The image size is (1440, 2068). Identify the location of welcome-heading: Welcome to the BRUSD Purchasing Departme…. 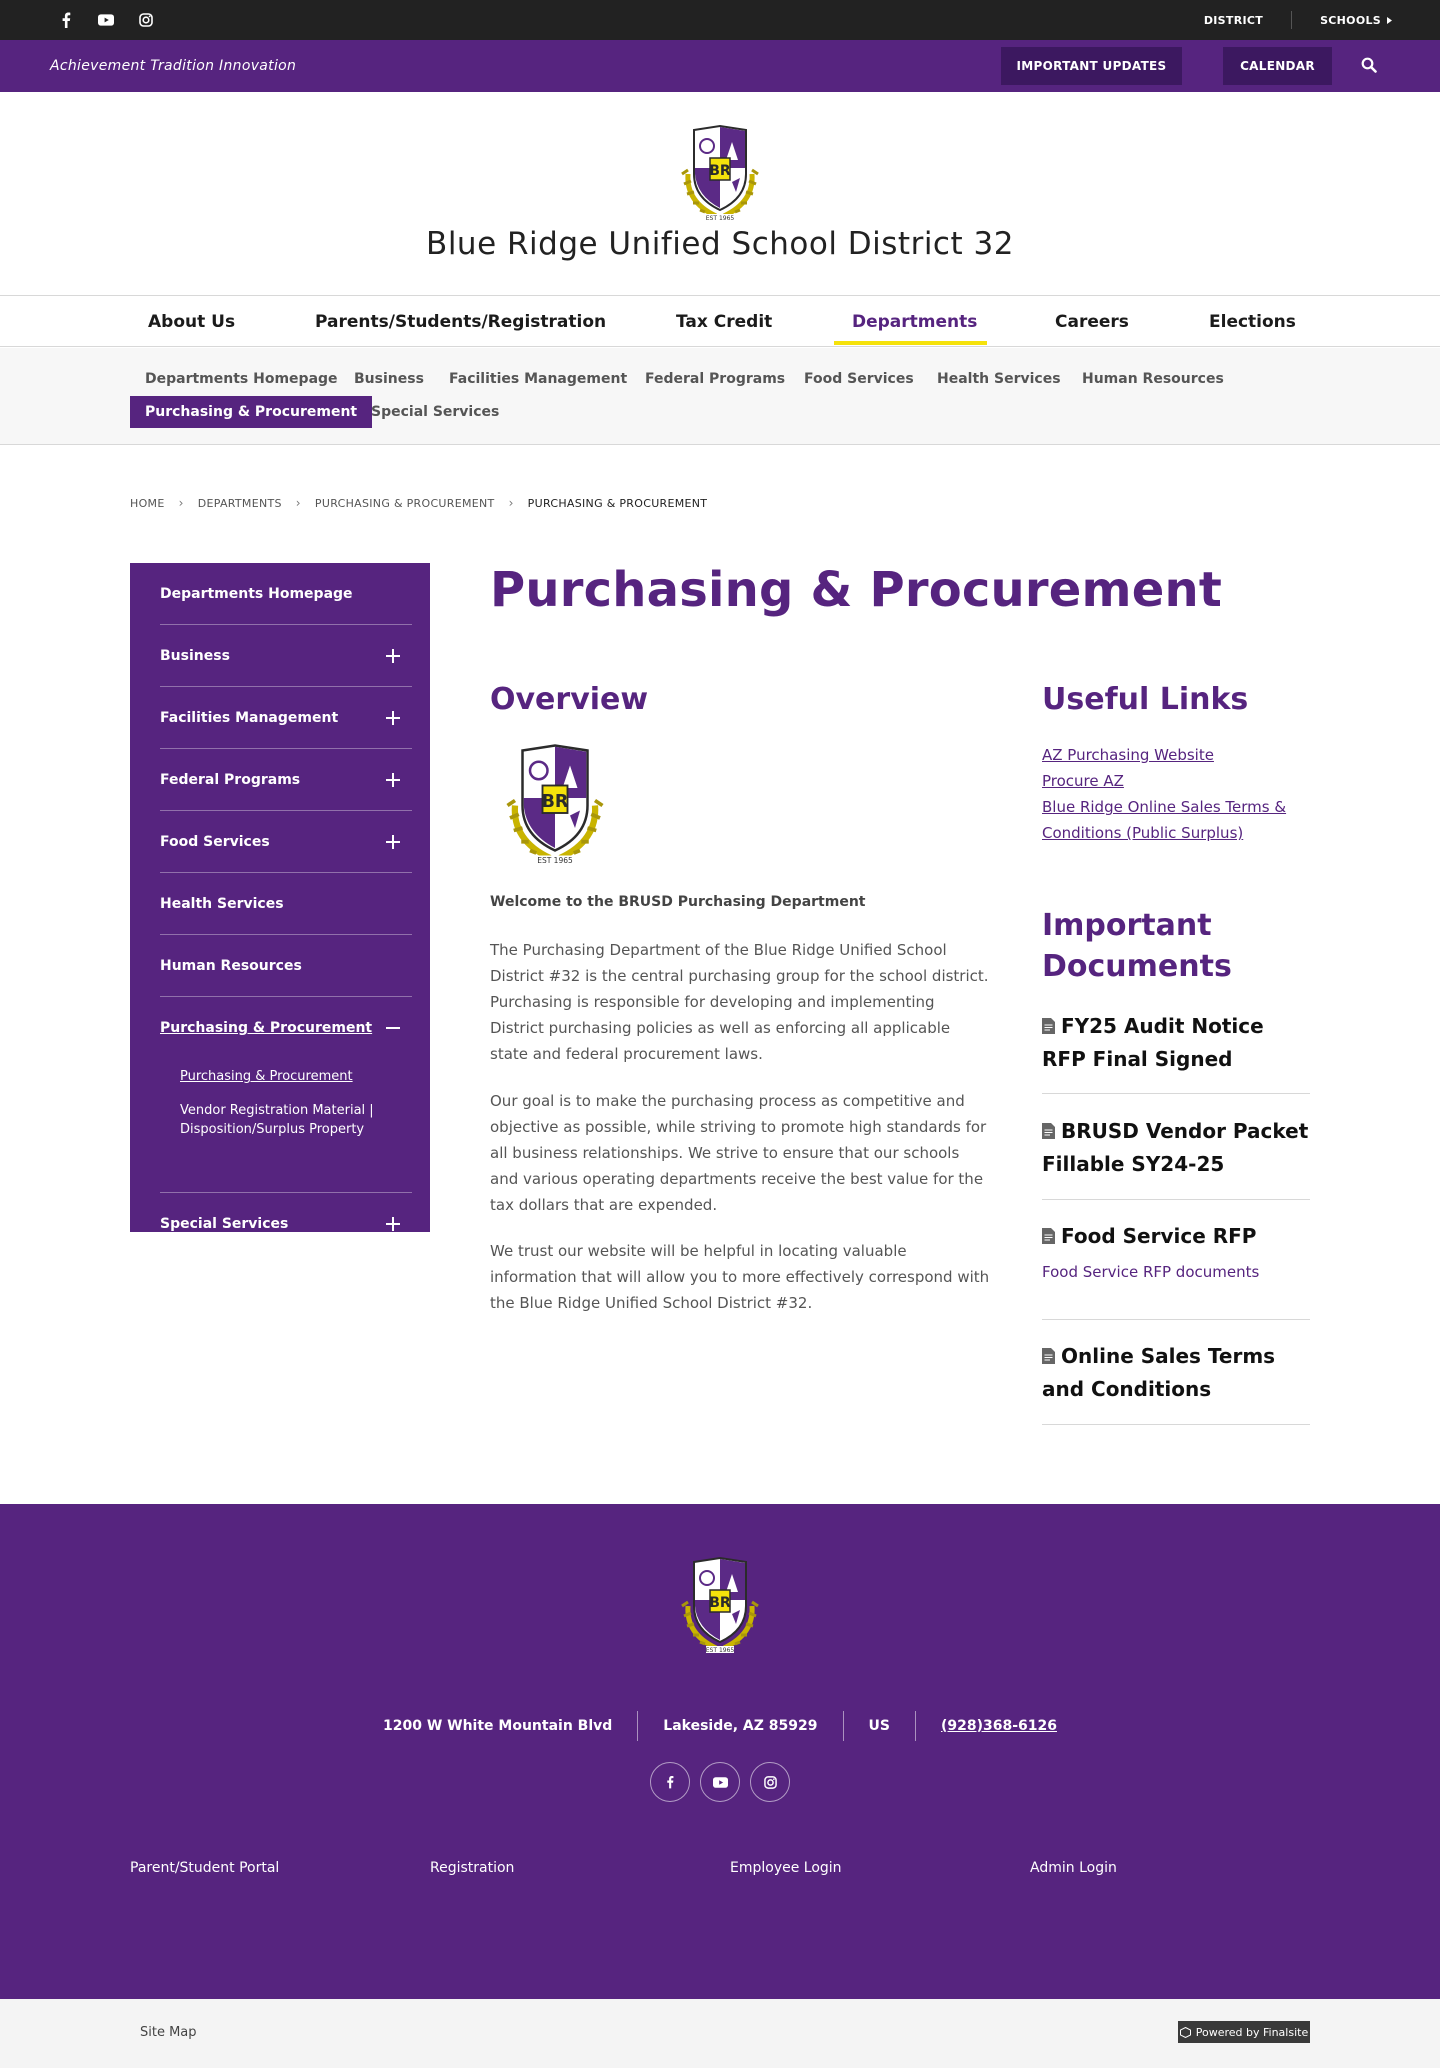
(678, 902).